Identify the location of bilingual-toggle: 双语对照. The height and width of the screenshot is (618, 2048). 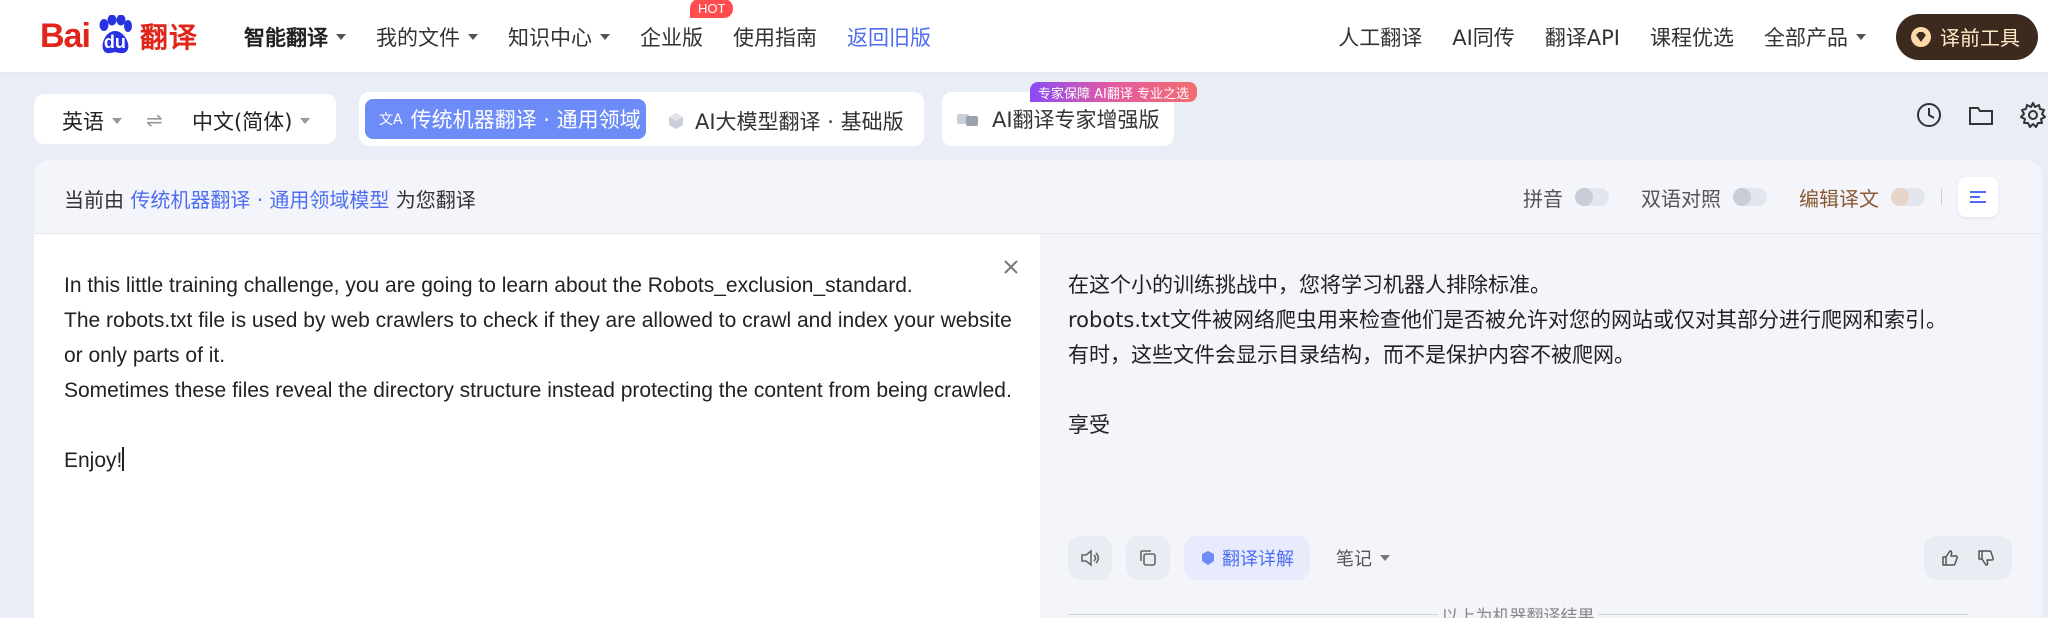
(1704, 197).